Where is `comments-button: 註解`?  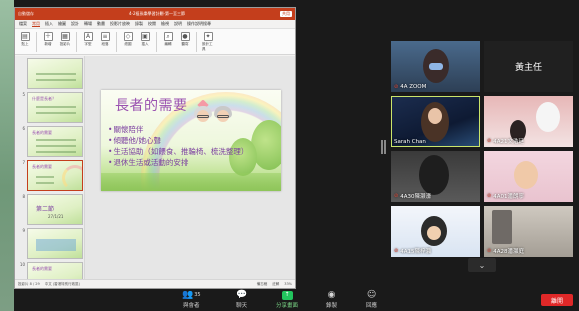 comments-button: 註解 is located at coordinates (275, 284).